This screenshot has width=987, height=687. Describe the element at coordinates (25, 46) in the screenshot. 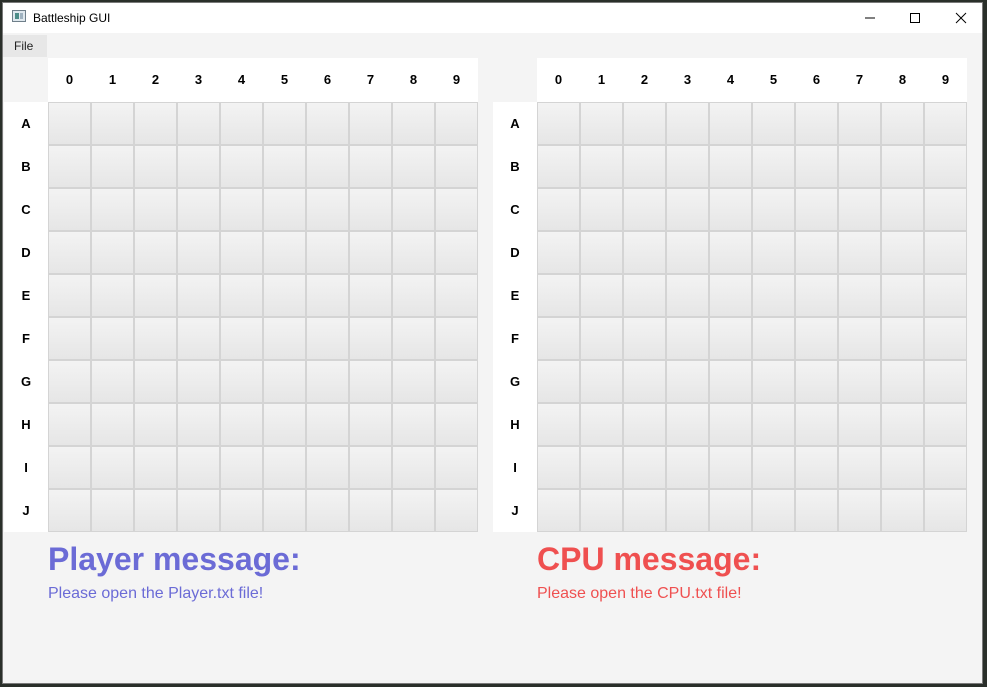

I see `menu-file: File` at that location.